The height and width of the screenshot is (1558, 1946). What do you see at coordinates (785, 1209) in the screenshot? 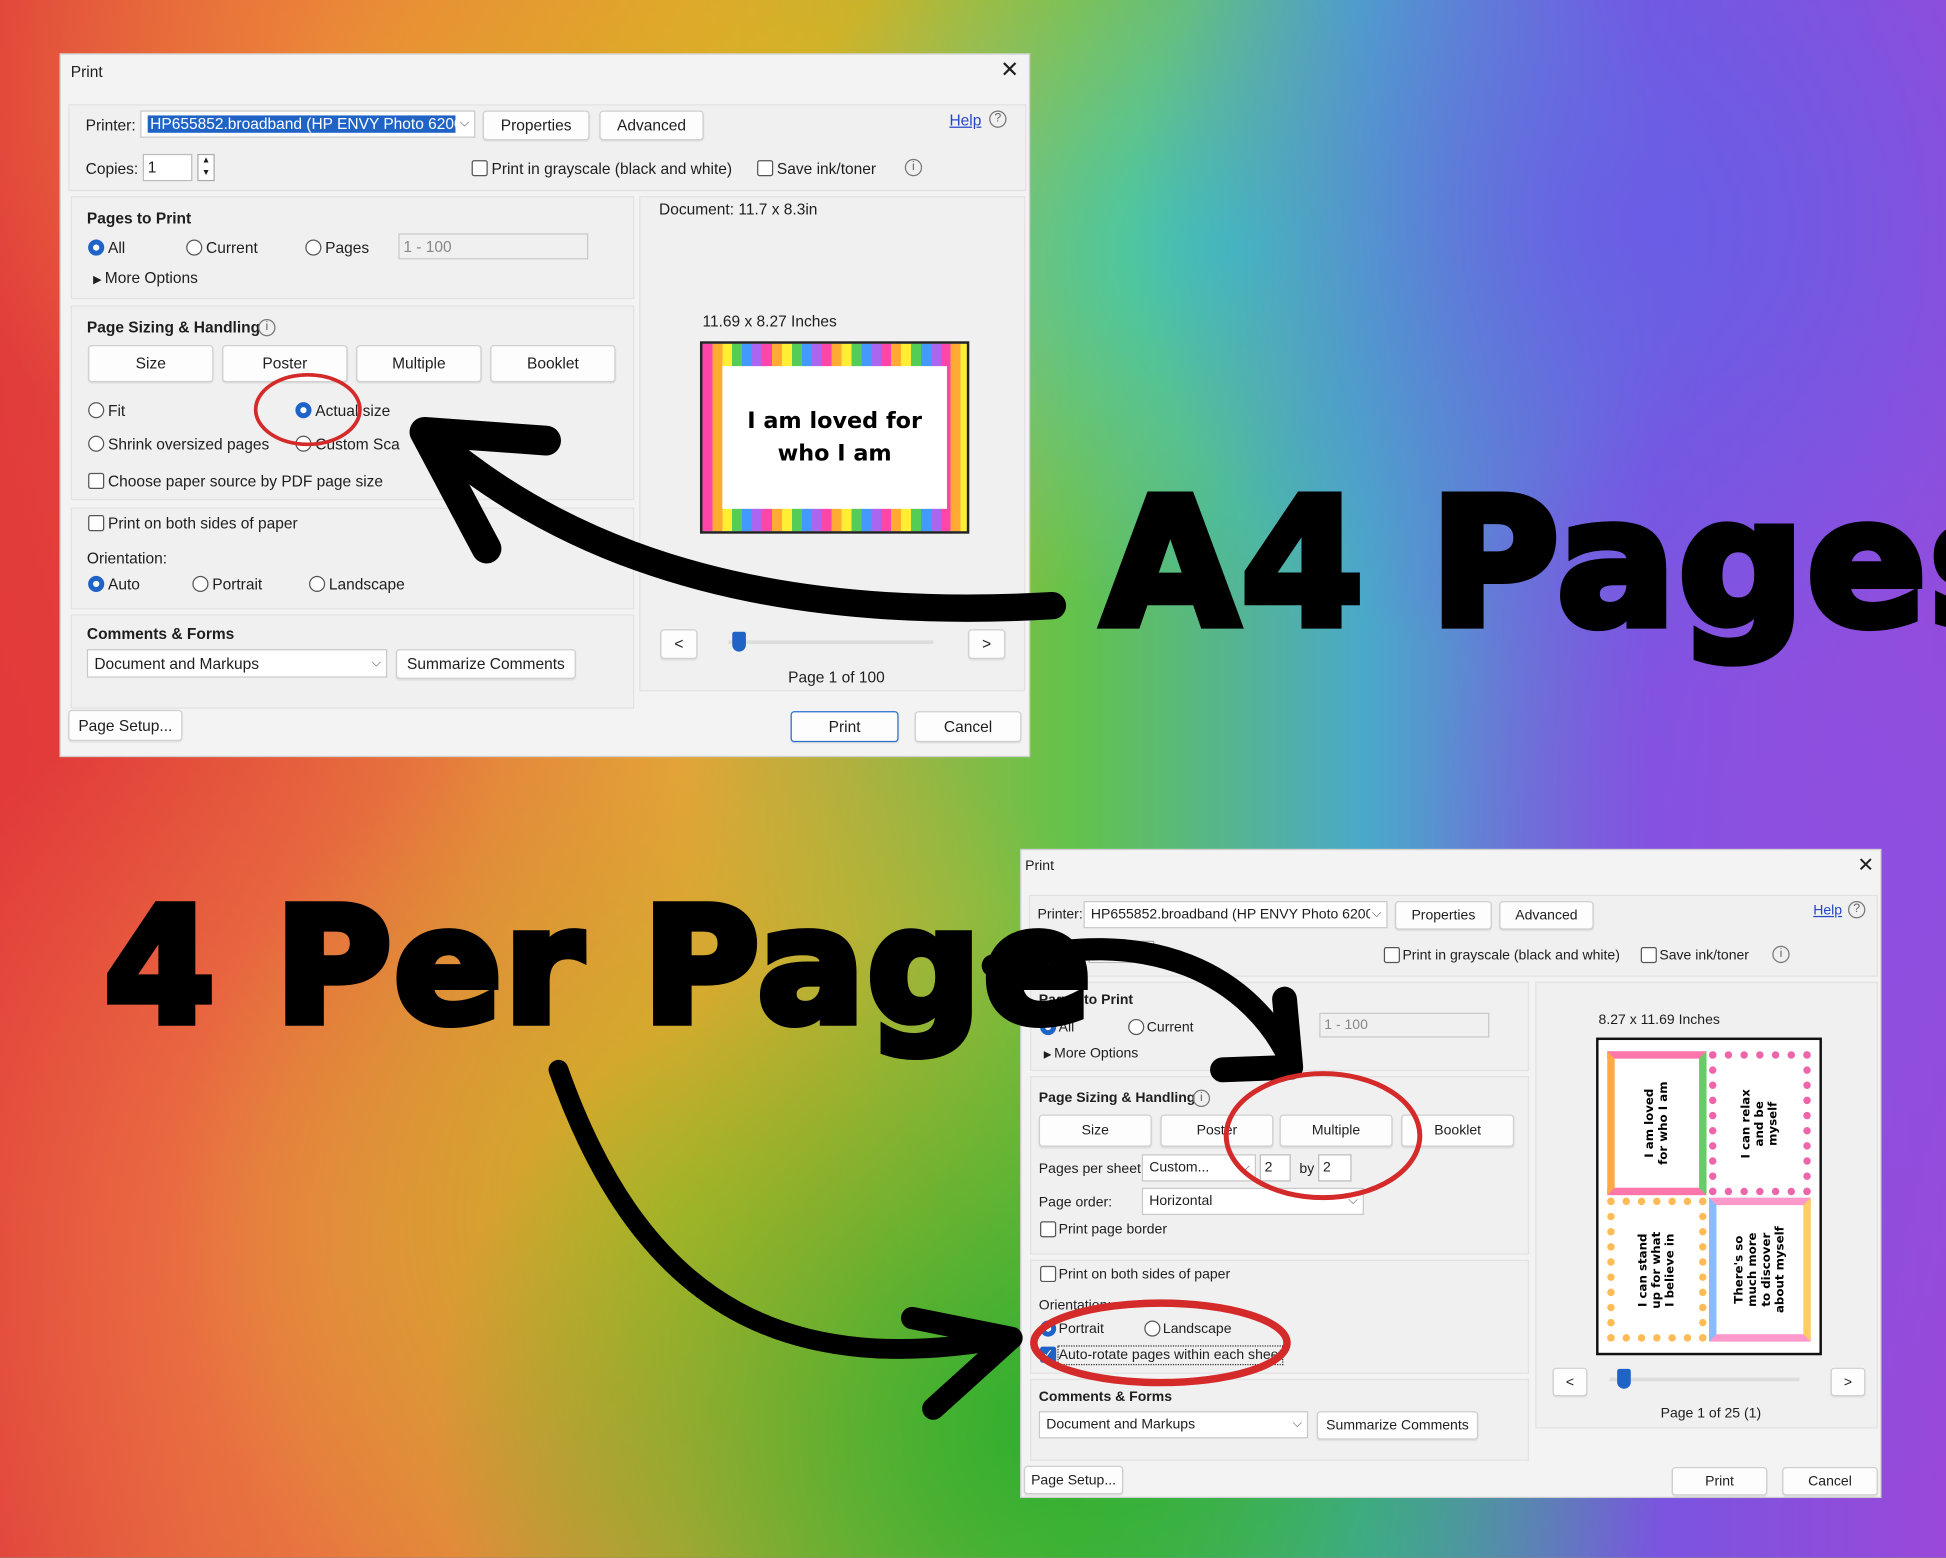
I see `arrow-to-orientation` at bounding box center [785, 1209].